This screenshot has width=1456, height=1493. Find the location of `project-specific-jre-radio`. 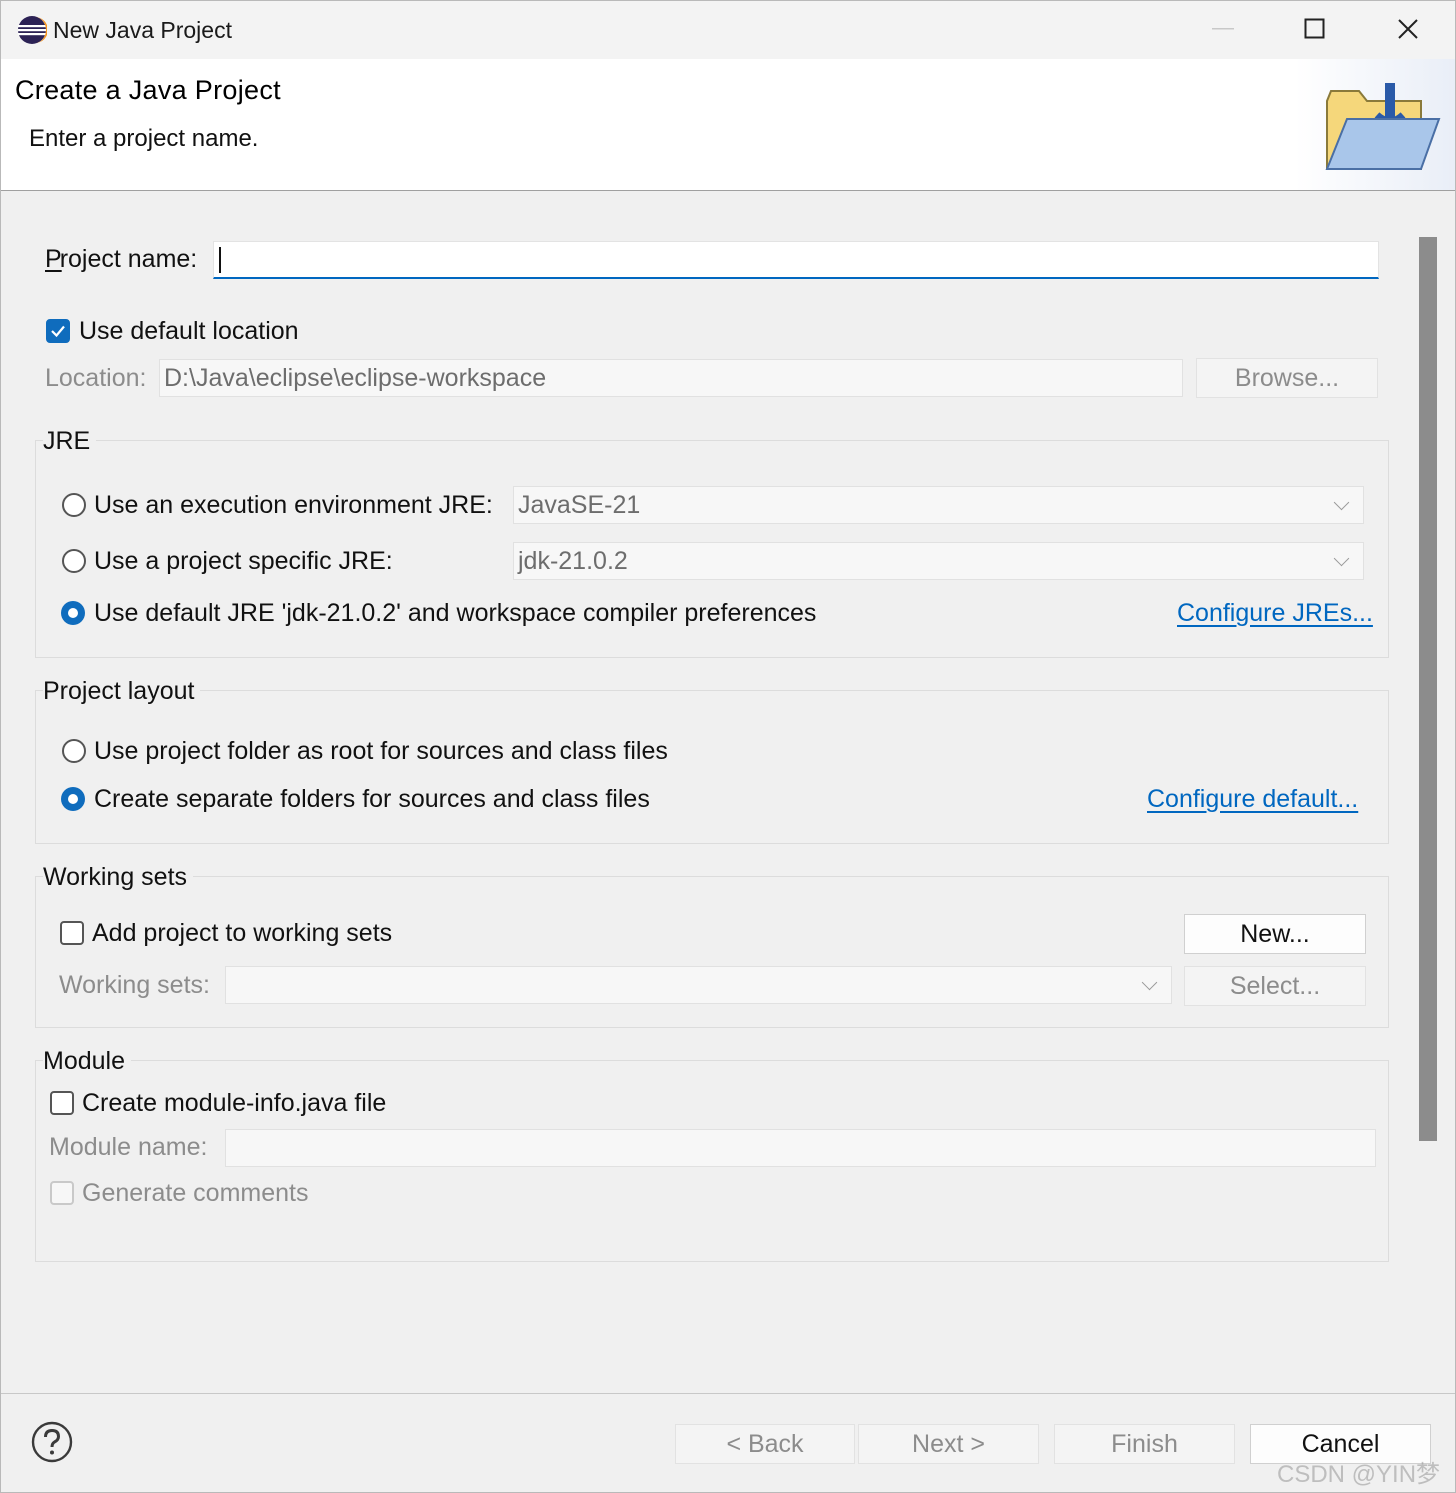

project-specific-jre-radio is located at coordinates (74, 561).